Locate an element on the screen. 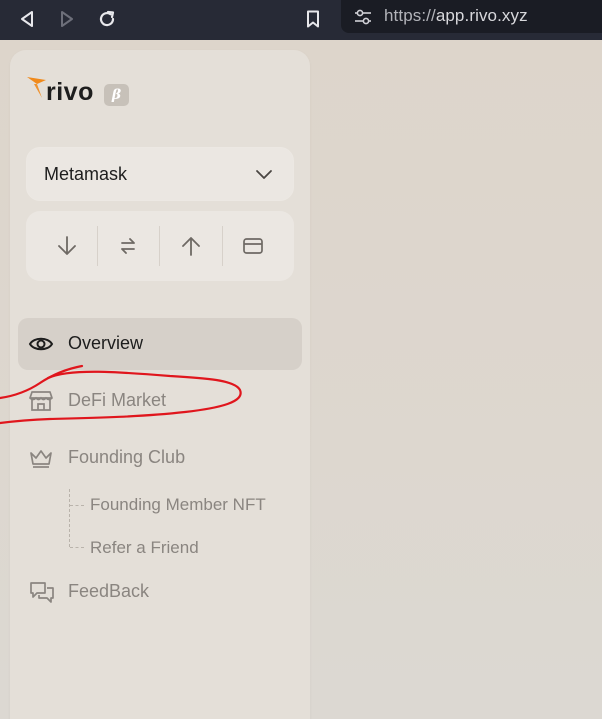 This screenshot has width=602, height=719. crown-icon is located at coordinates (41, 460).